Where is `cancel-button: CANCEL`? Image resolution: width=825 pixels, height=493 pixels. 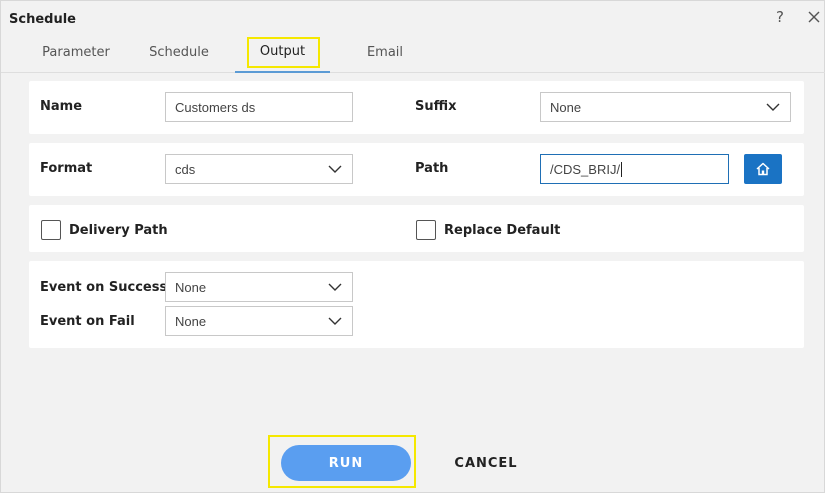 cancel-button: CANCEL is located at coordinates (486, 463).